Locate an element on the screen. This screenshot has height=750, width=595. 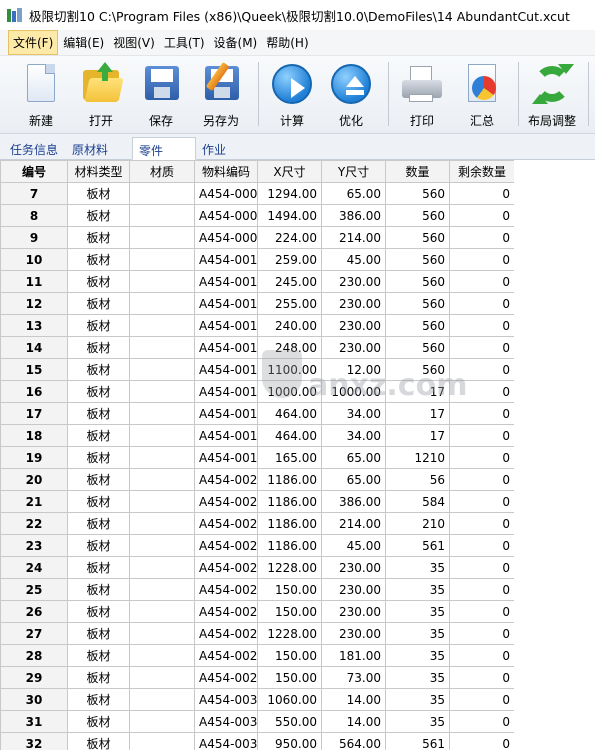
table-row: 28 板材 A454-002 150.00 181.00 35 0 is located at coordinates (257, 655).